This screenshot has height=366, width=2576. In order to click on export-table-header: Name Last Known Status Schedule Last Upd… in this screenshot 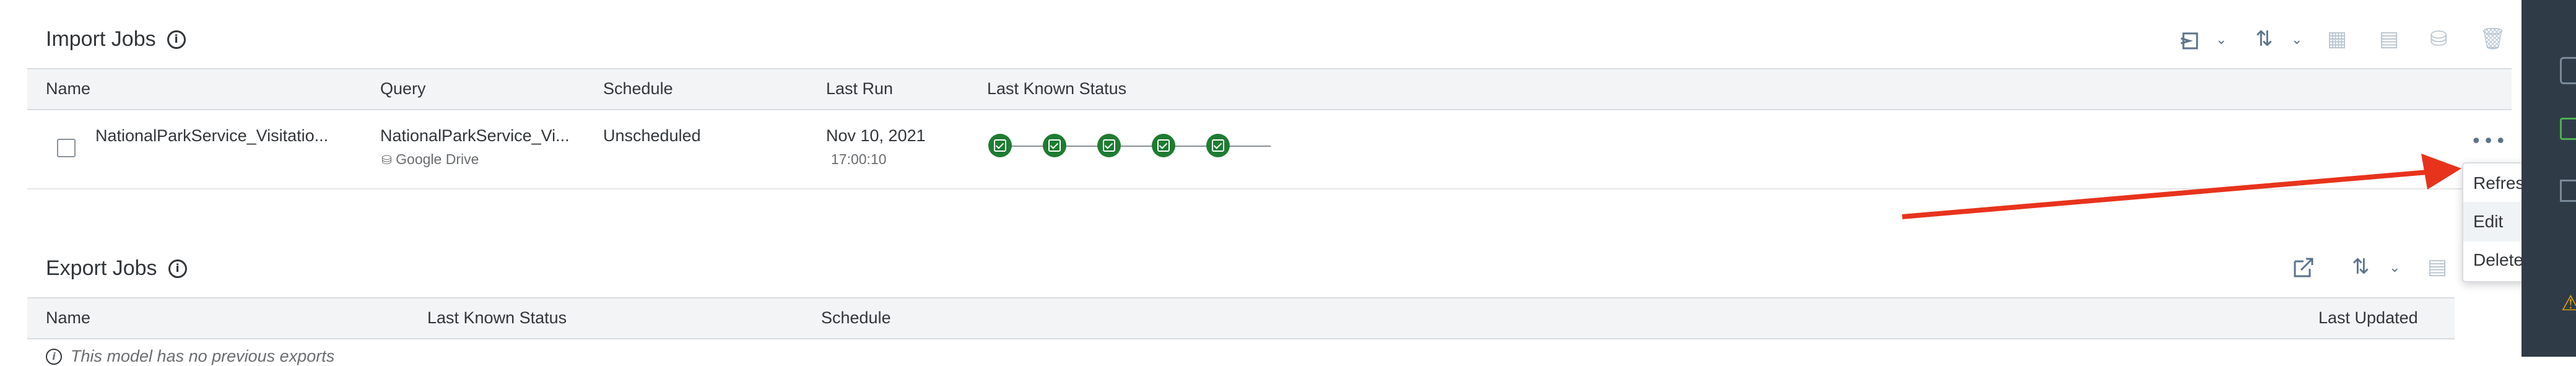, I will do `click(1241, 318)`.